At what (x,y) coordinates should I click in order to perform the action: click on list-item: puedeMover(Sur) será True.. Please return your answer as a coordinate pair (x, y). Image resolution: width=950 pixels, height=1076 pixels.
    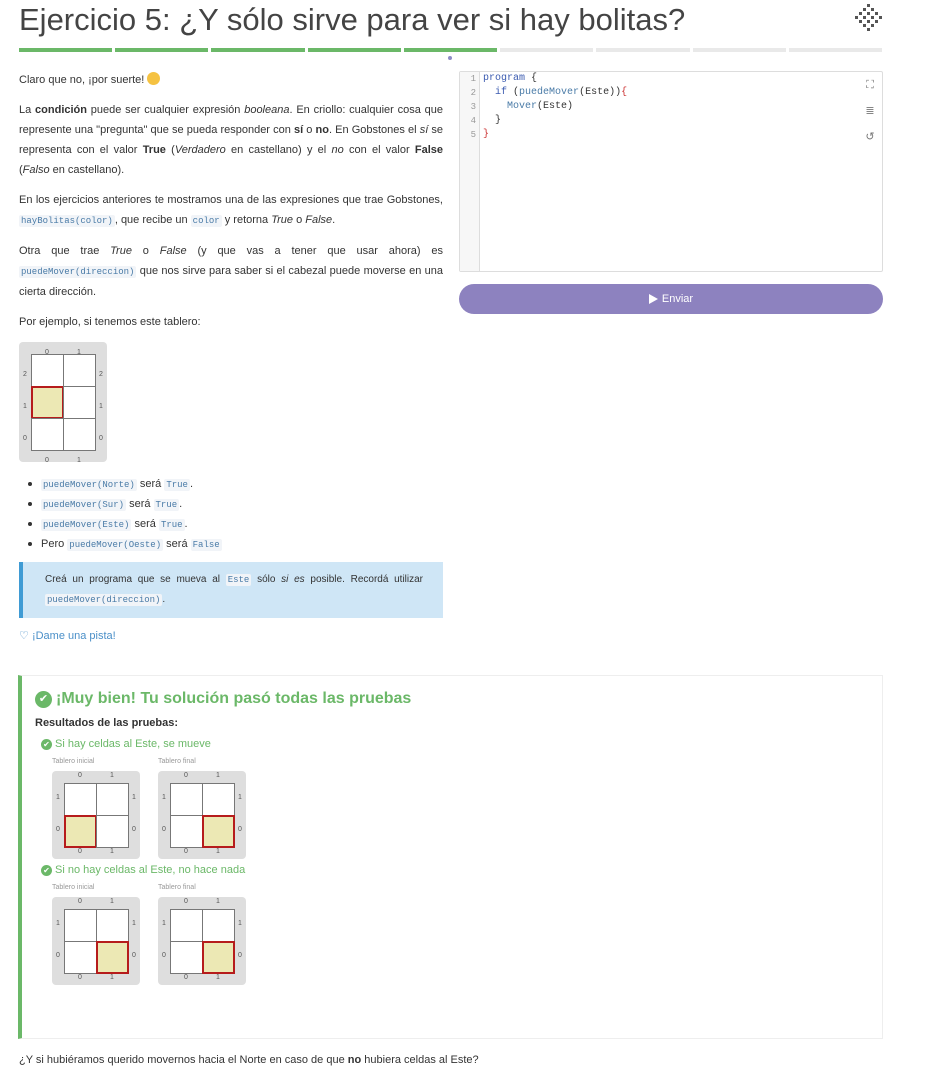
    Looking at the image, I should click on (231, 504).